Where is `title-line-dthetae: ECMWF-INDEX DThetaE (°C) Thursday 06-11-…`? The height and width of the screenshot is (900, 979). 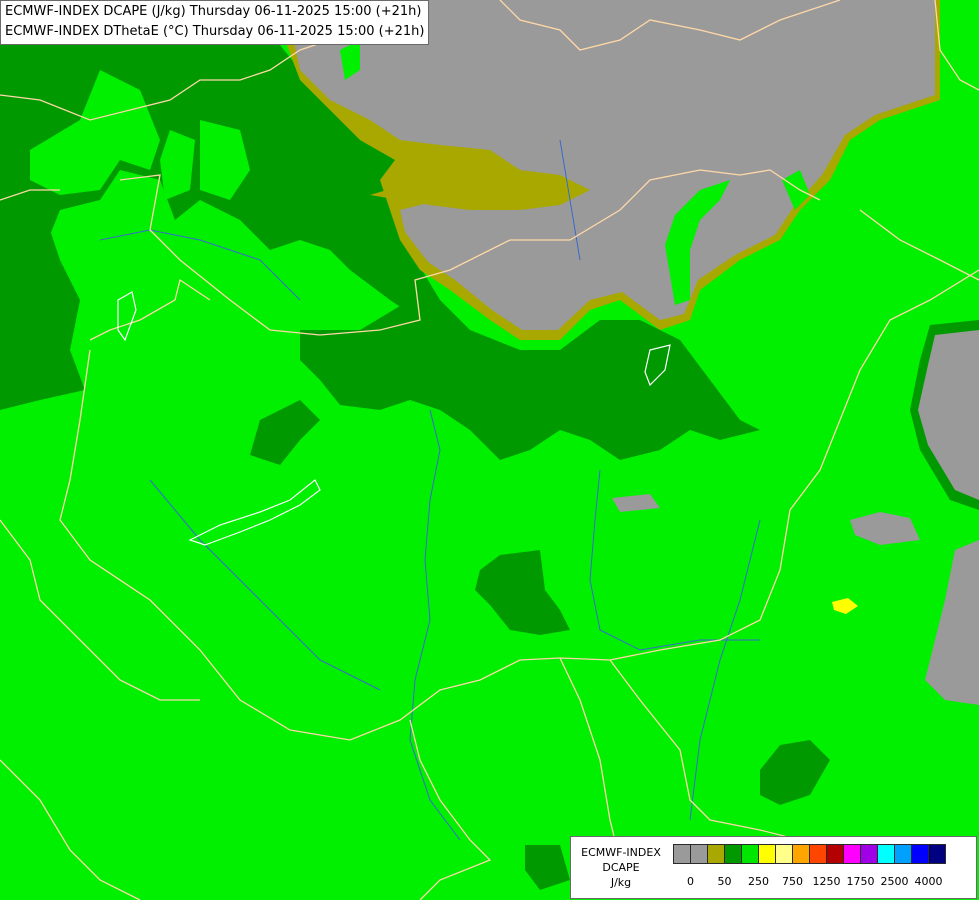
title-line-dthetae: ECMWF-INDEX DThetaE (°C) Thursday 06-11-… is located at coordinates (215, 31).